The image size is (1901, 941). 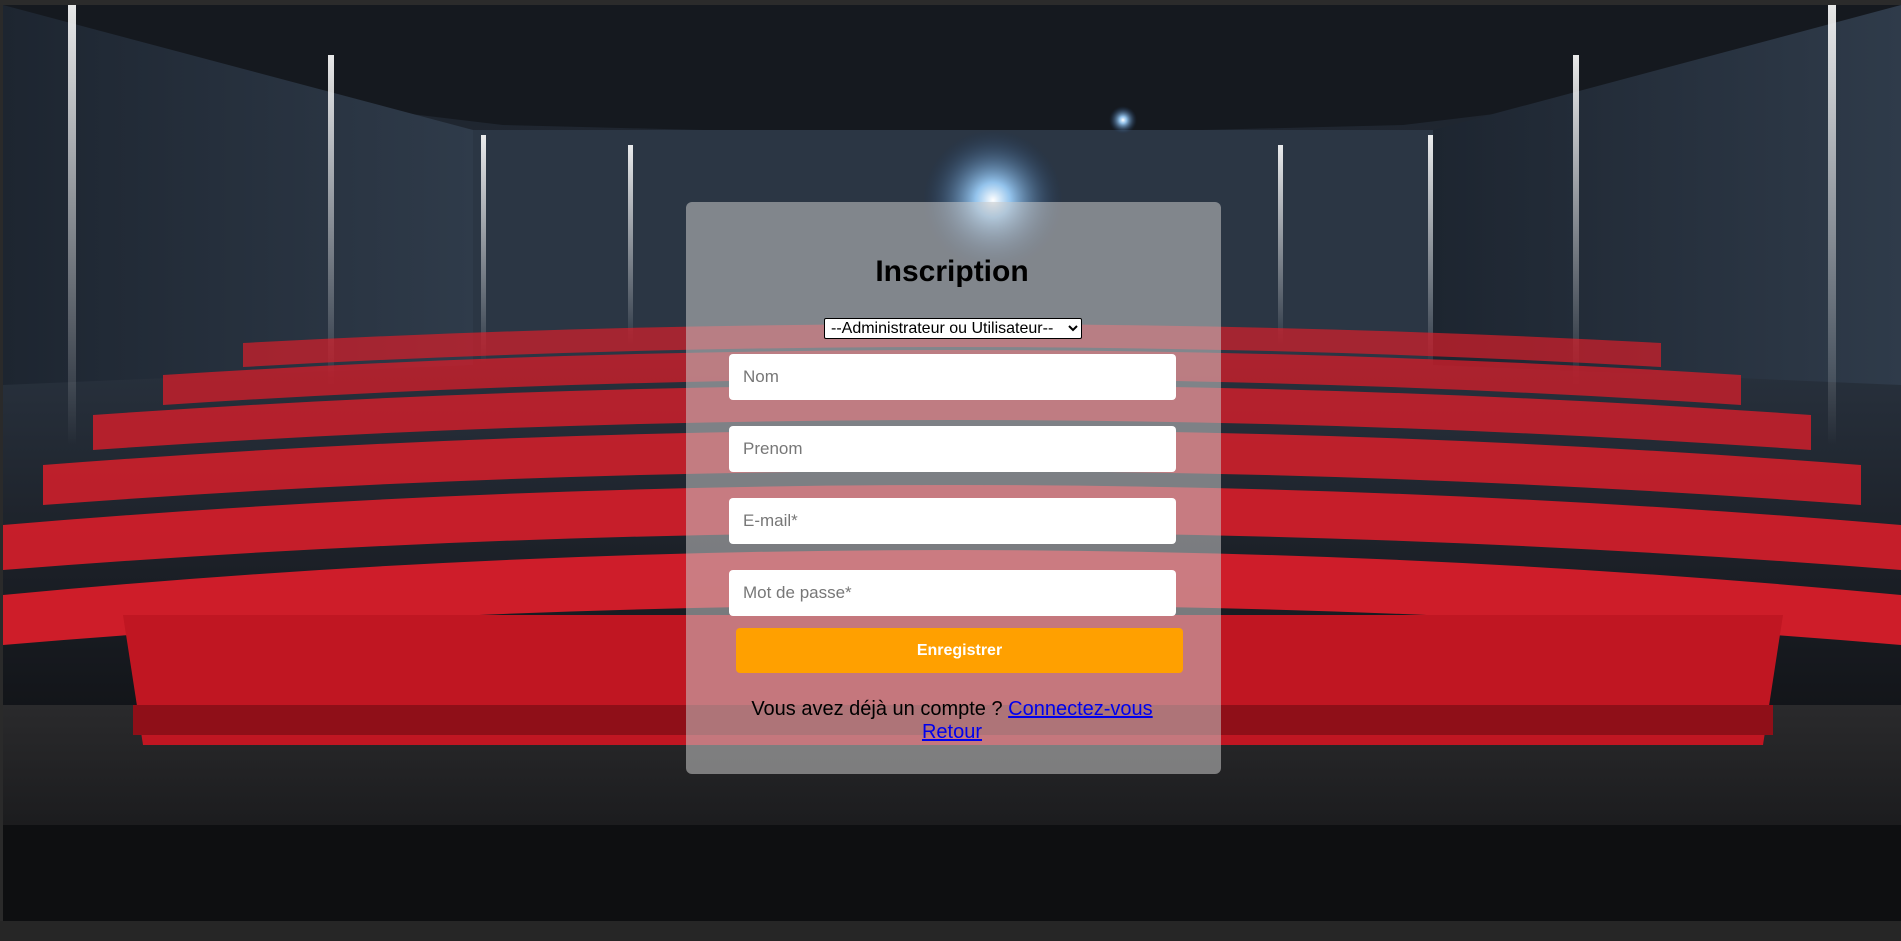 What do you see at coordinates (877, 709) in the screenshot?
I see `account-prompt-text: Vous avez déjà un compte ?` at bounding box center [877, 709].